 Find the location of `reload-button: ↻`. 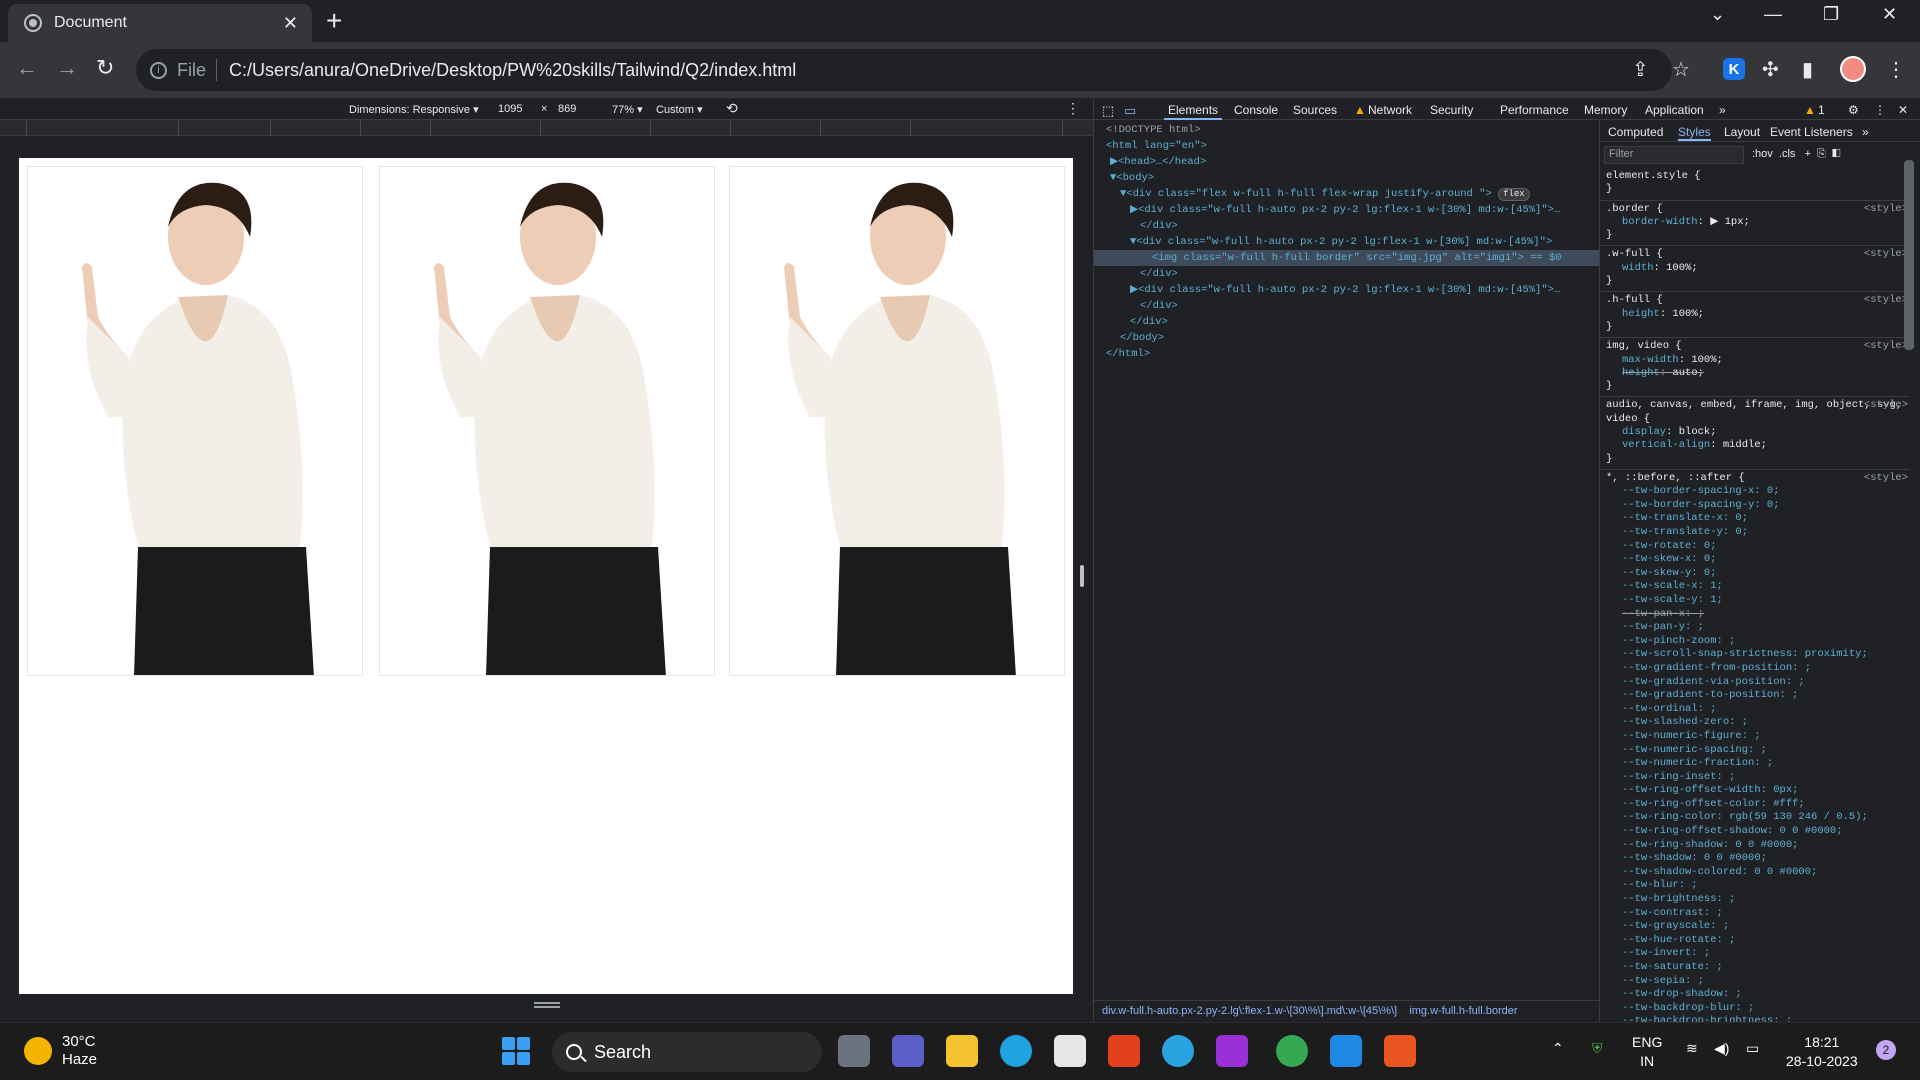

reload-button: ↻ is located at coordinates (105, 68).